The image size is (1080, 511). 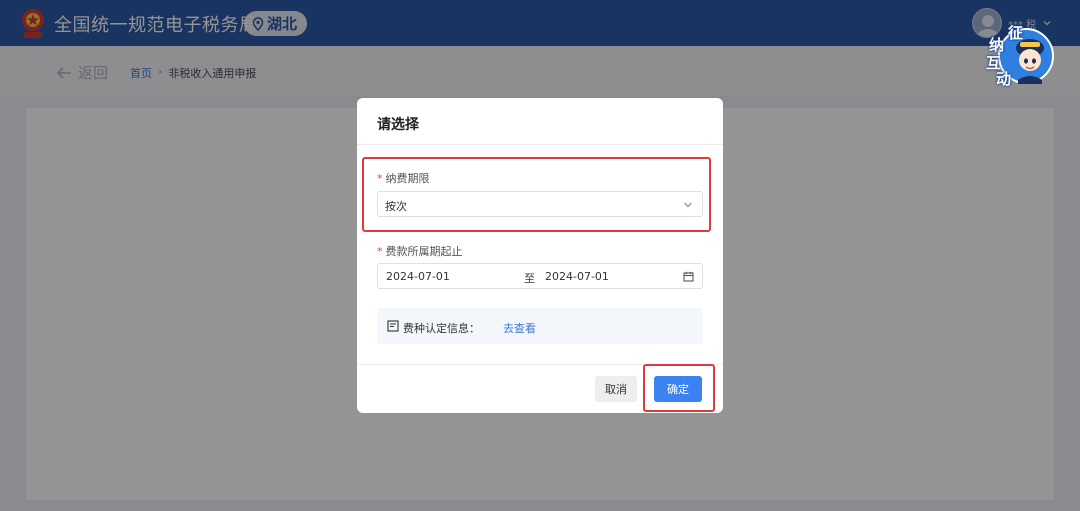 What do you see at coordinates (577, 276) in the screenshot?
I see `end-date: 2024-07-01` at bounding box center [577, 276].